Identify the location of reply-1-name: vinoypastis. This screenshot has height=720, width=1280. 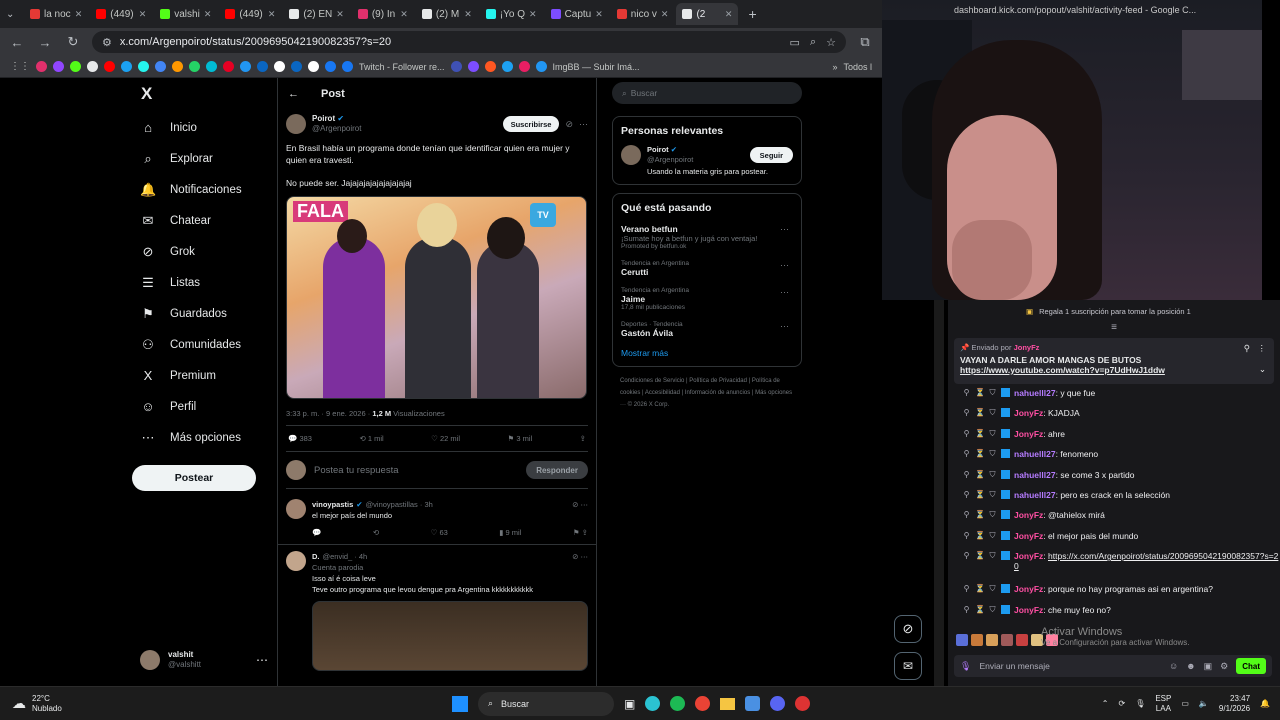
(332, 504).